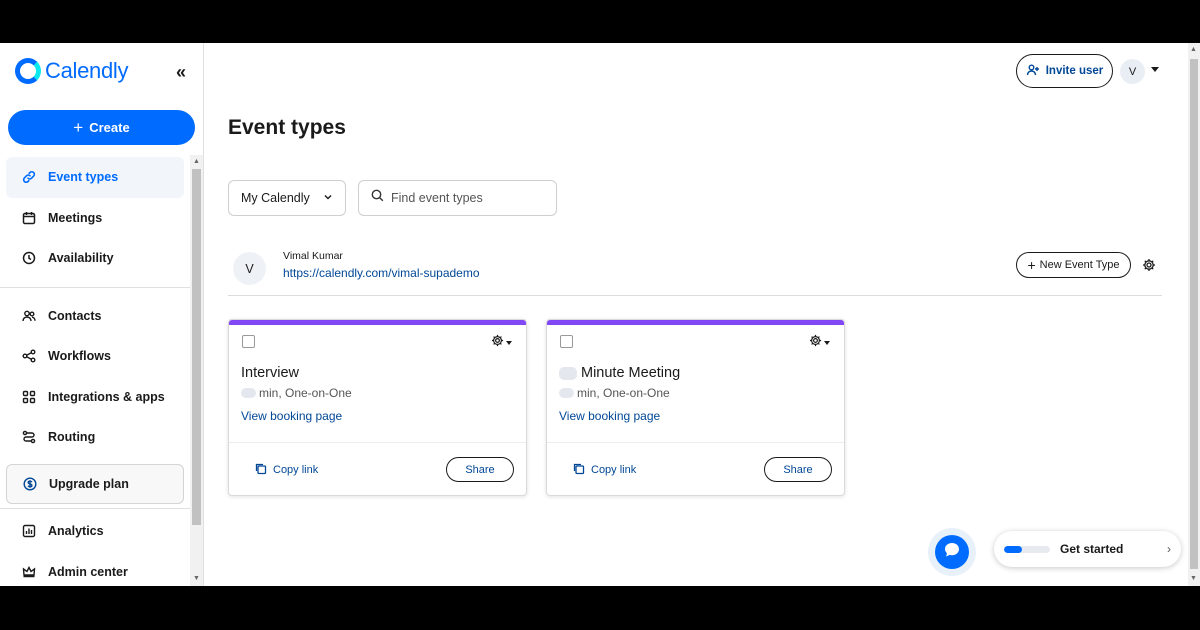  Describe the element at coordinates (1074, 71) in the screenshot. I see `invite-user-label: Invite user` at that location.